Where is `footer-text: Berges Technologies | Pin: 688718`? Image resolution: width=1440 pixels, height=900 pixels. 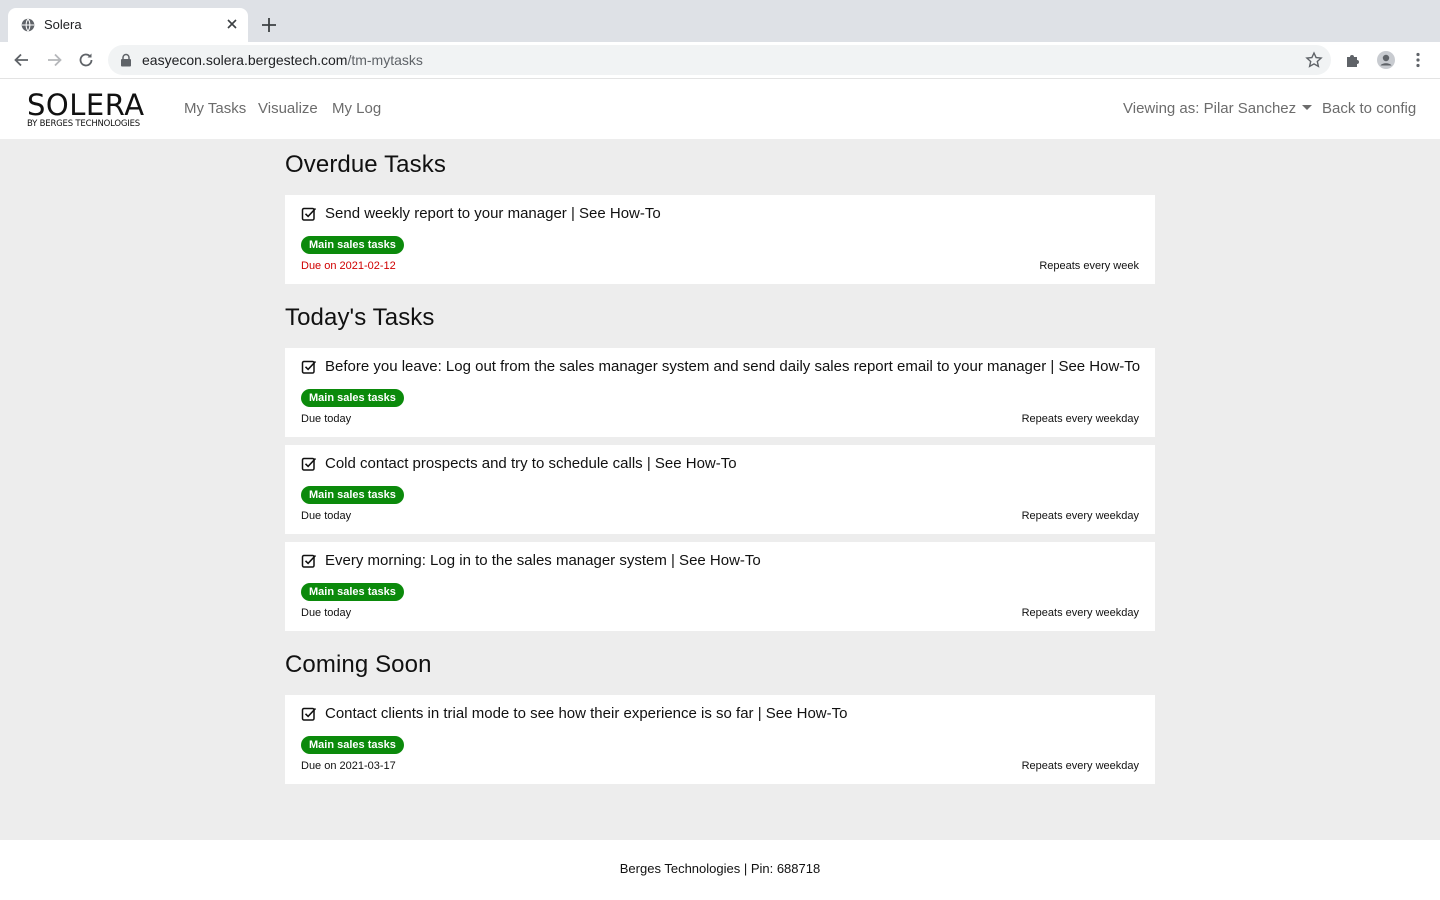 footer-text: Berges Technologies | Pin: 688718 is located at coordinates (720, 868).